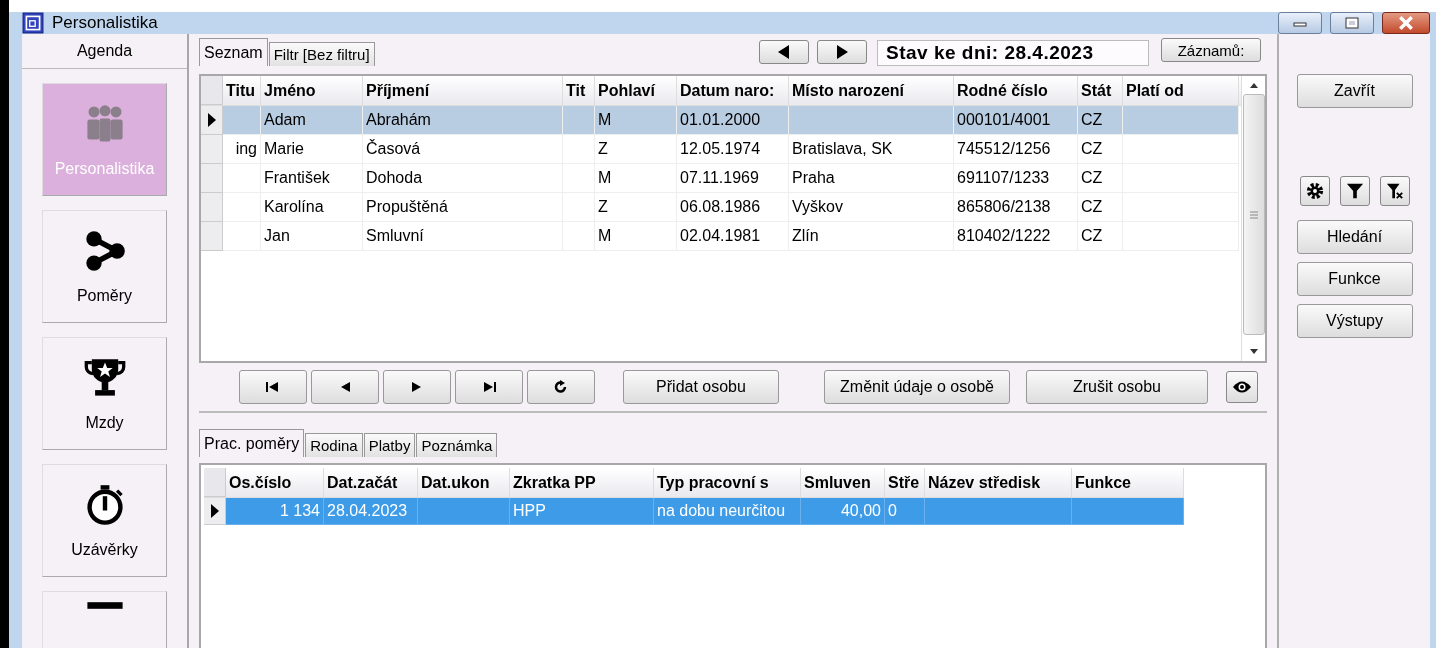  Describe the element at coordinates (104, 266) in the screenshot. I see `sidebar-item: Poměry` at that location.